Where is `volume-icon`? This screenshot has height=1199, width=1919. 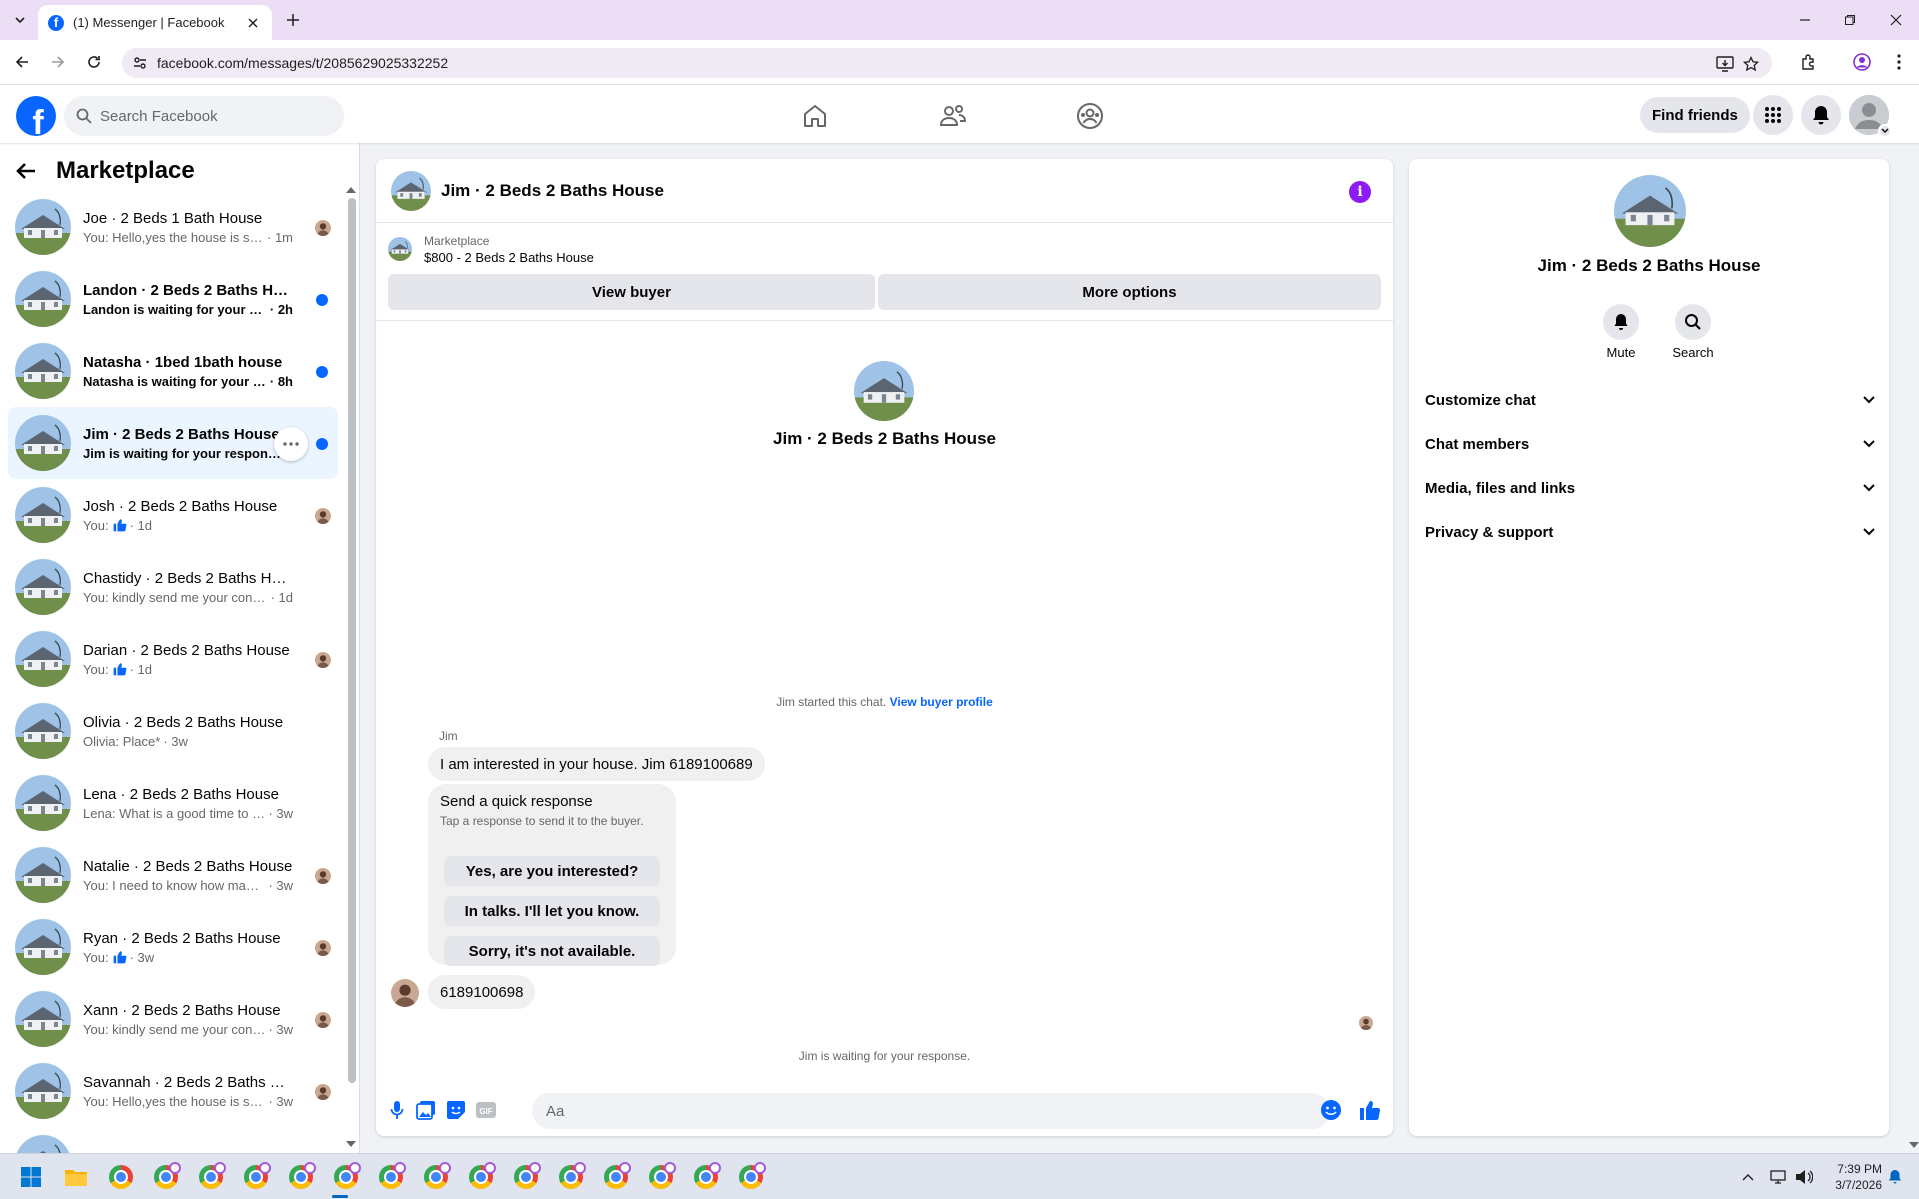 volume-icon is located at coordinates (1804, 1177).